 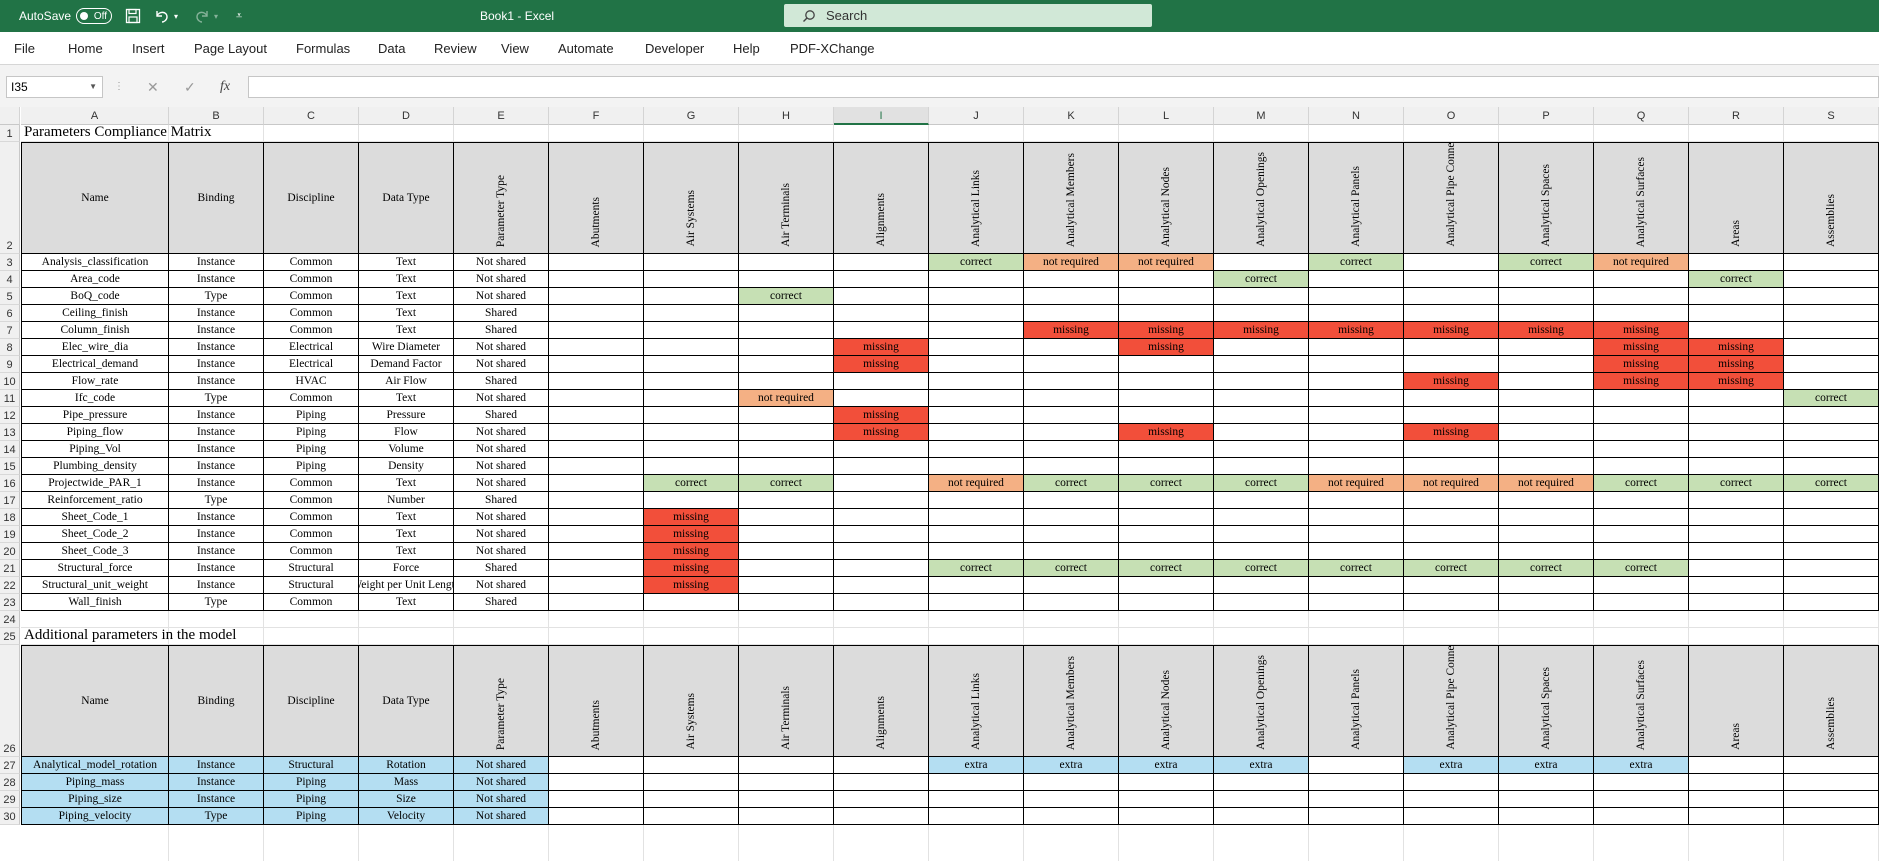 I want to click on row-header-23: 23, so click(x=10, y=602).